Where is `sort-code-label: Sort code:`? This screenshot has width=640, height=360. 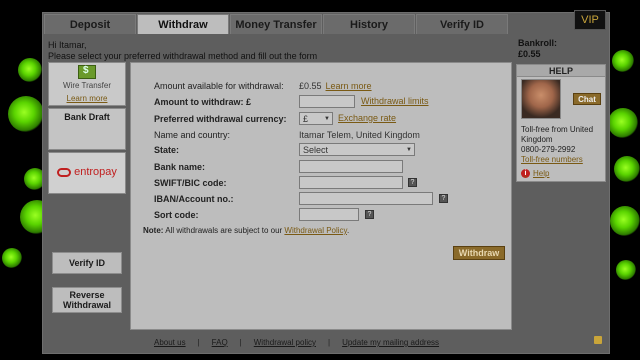
sort-code-label: Sort code: is located at coordinates (176, 215).